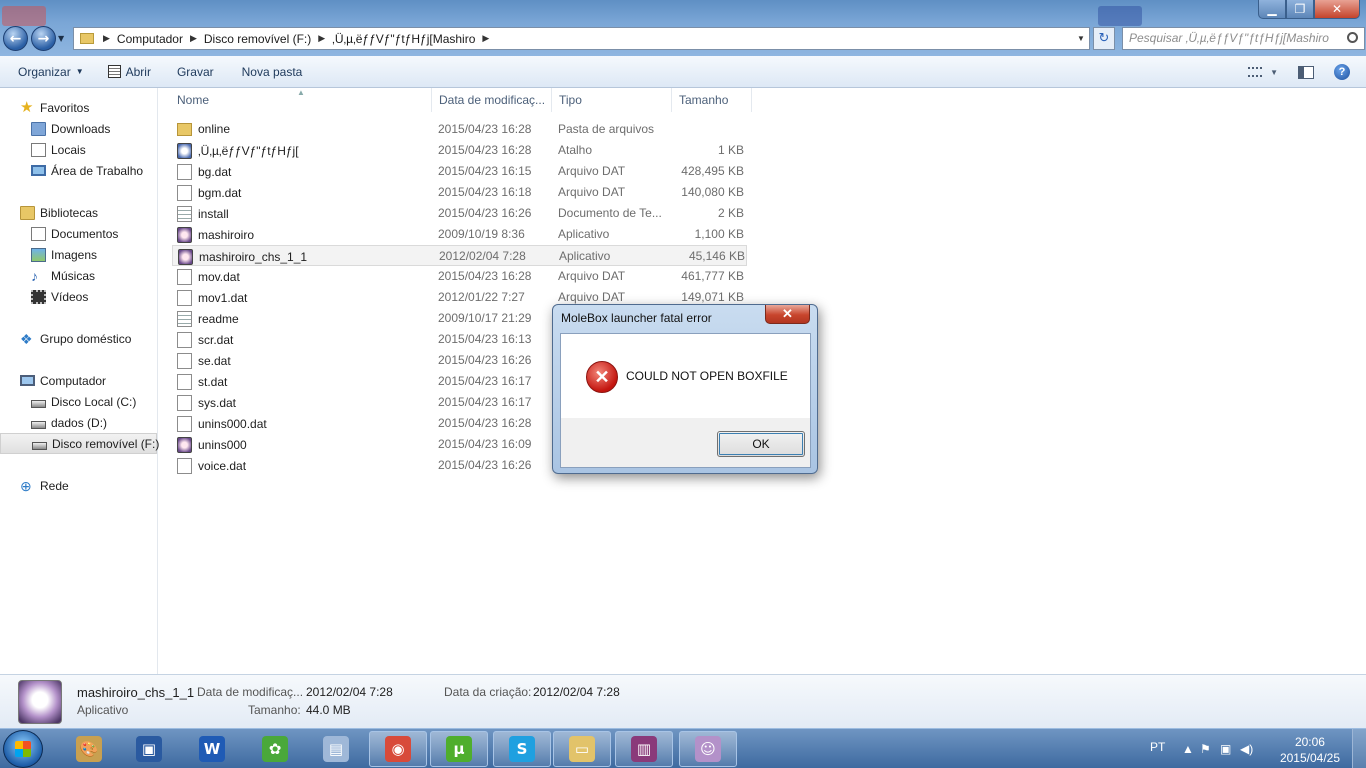  Describe the element at coordinates (78, 212) in the screenshot. I see `sidebar-item-libraries: Bibliotecas` at that location.